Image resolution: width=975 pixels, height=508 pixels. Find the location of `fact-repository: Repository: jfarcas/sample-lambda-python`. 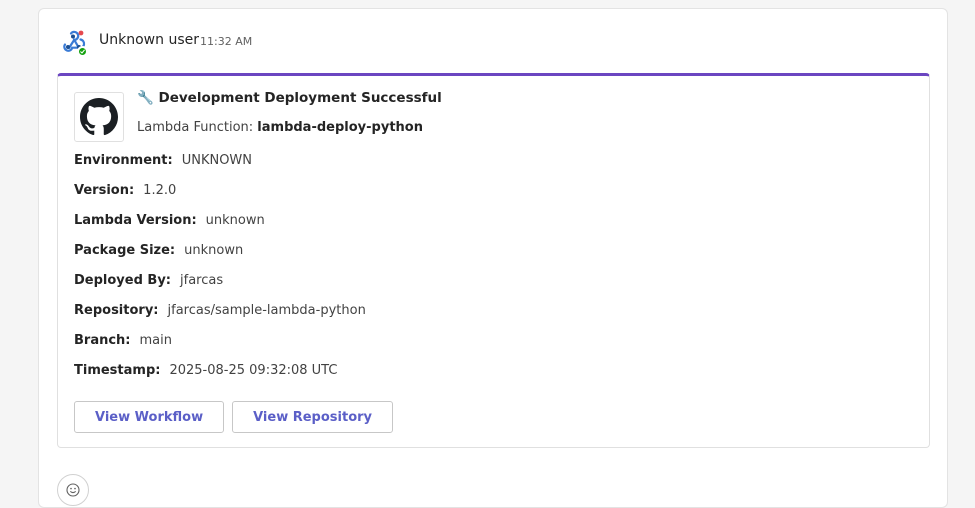

fact-repository: Repository: jfarcas/sample-lambda-python is located at coordinates (220, 318).